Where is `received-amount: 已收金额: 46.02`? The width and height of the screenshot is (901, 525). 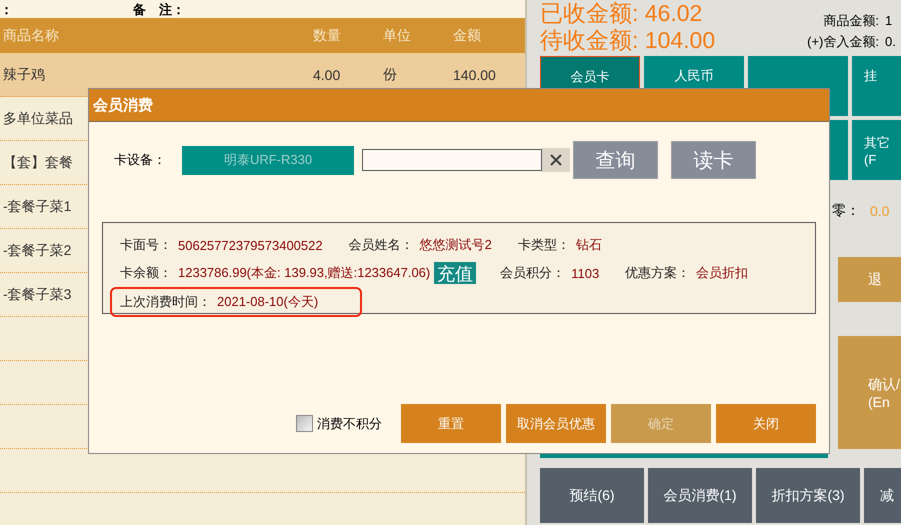 received-amount: 已收金额: 46.02 is located at coordinates (622, 13).